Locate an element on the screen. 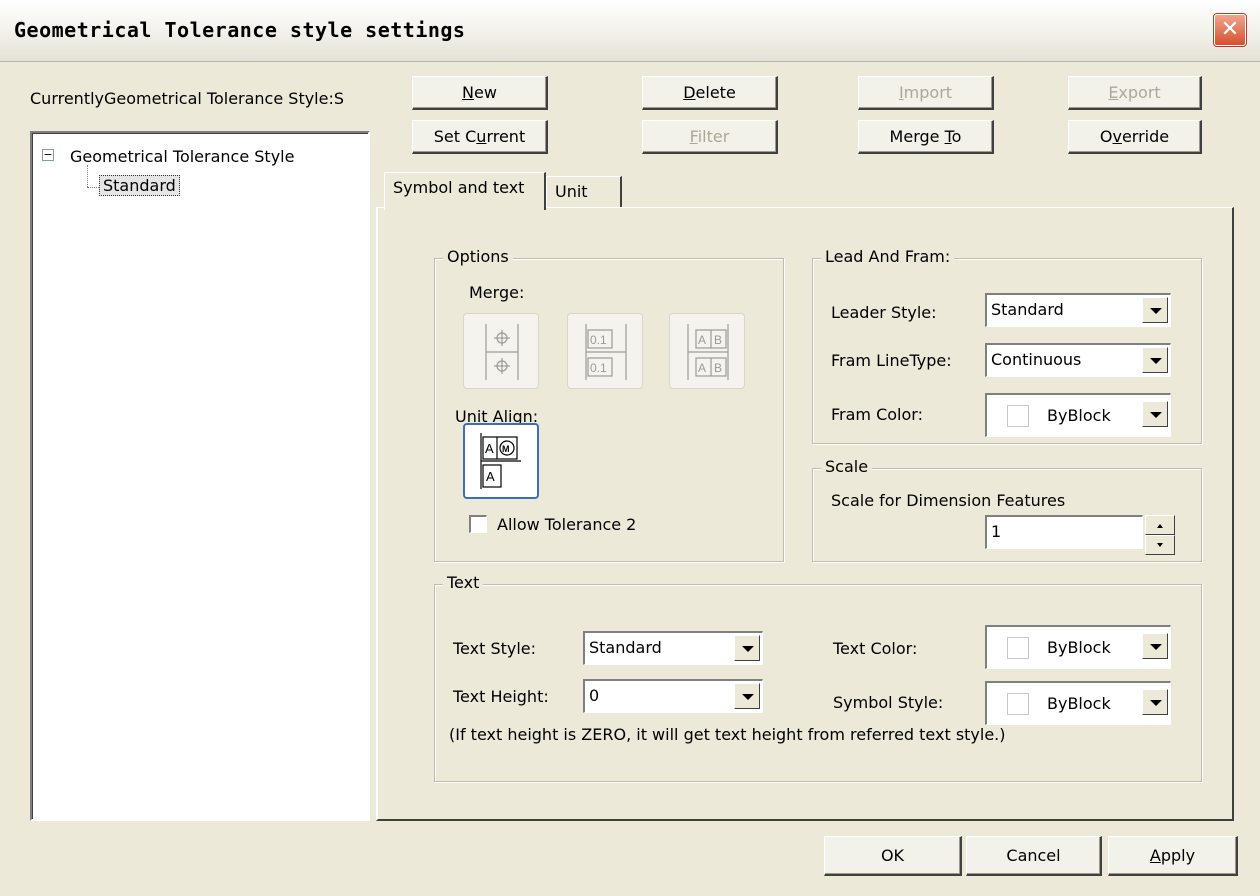 The height and width of the screenshot is (896, 1260). caret-up-icon is located at coordinates (1160, 526).